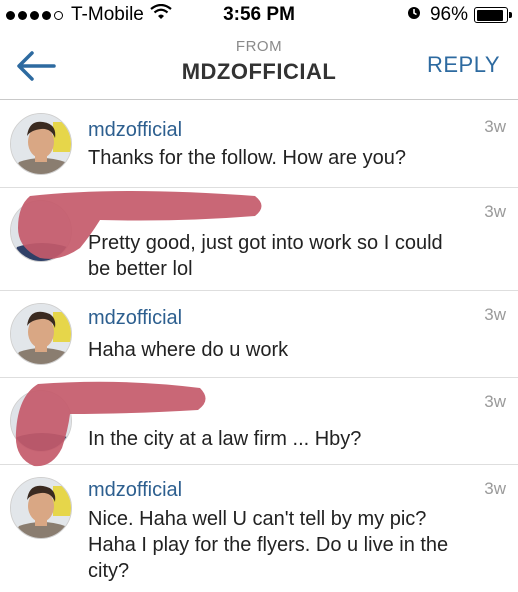  I want to click on alarm-clock-icon, so click(414, 15).